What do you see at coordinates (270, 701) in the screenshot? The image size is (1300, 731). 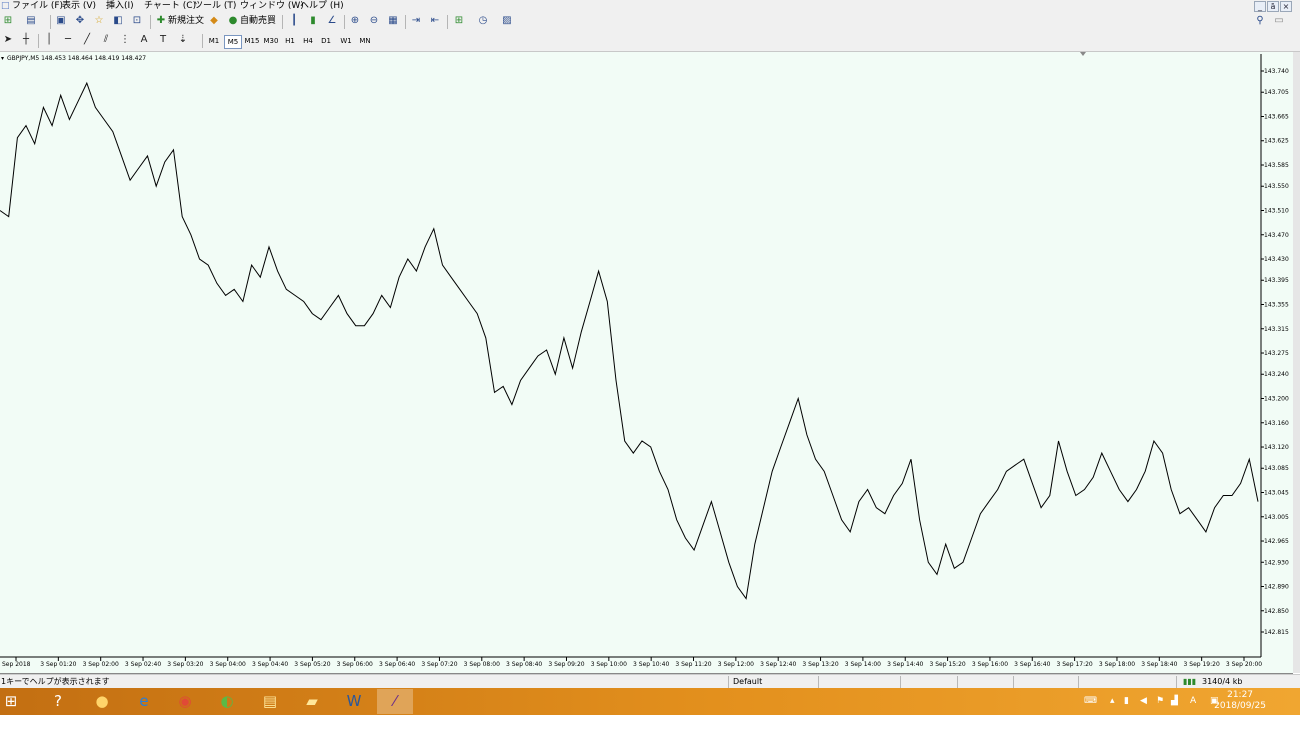 I see `file-explorer-icon: ▤` at bounding box center [270, 701].